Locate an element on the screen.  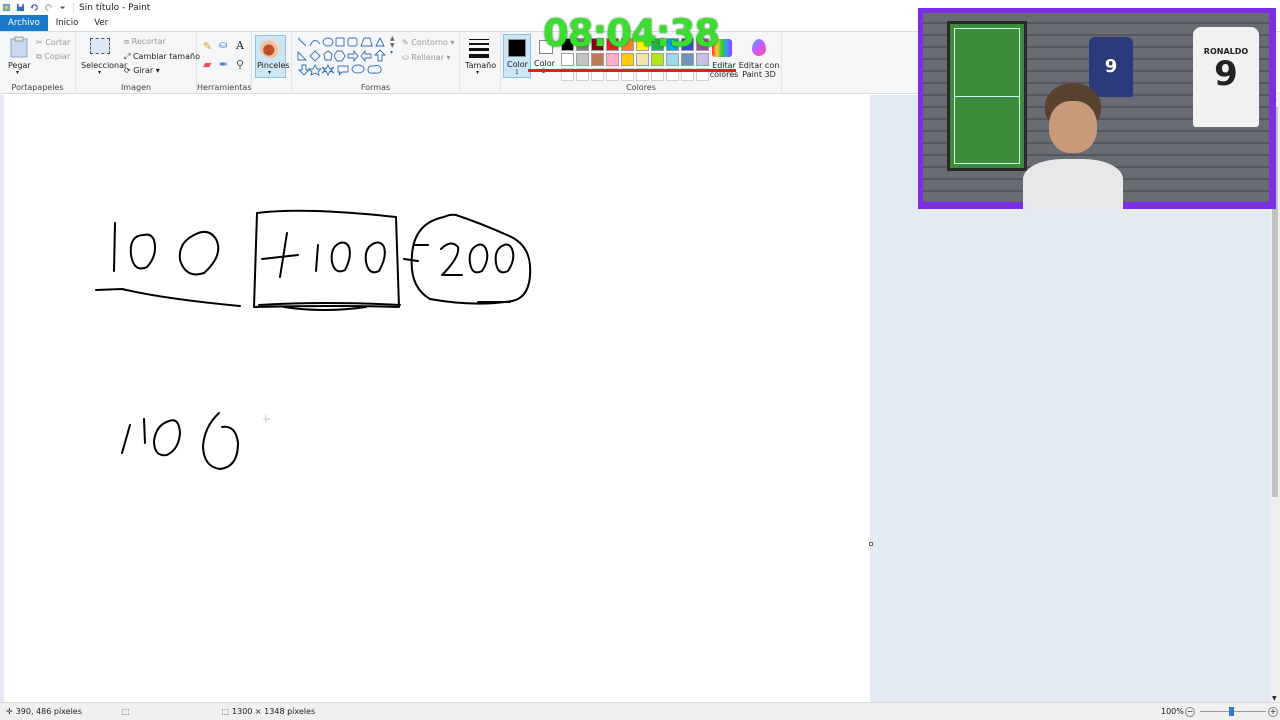
redo-icon is located at coordinates (48, 7).